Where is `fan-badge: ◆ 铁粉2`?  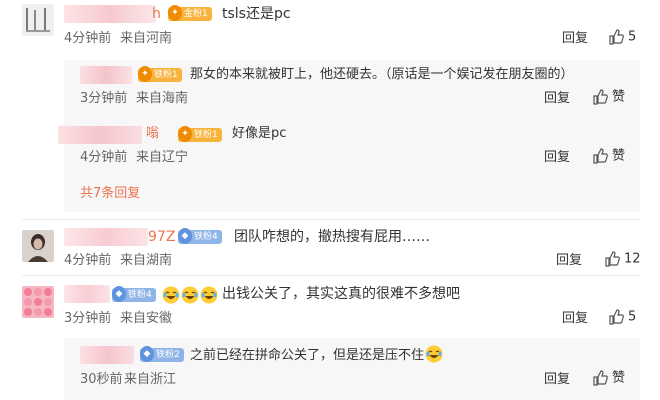 fan-badge: ◆ 铁粉2 is located at coordinates (162, 354).